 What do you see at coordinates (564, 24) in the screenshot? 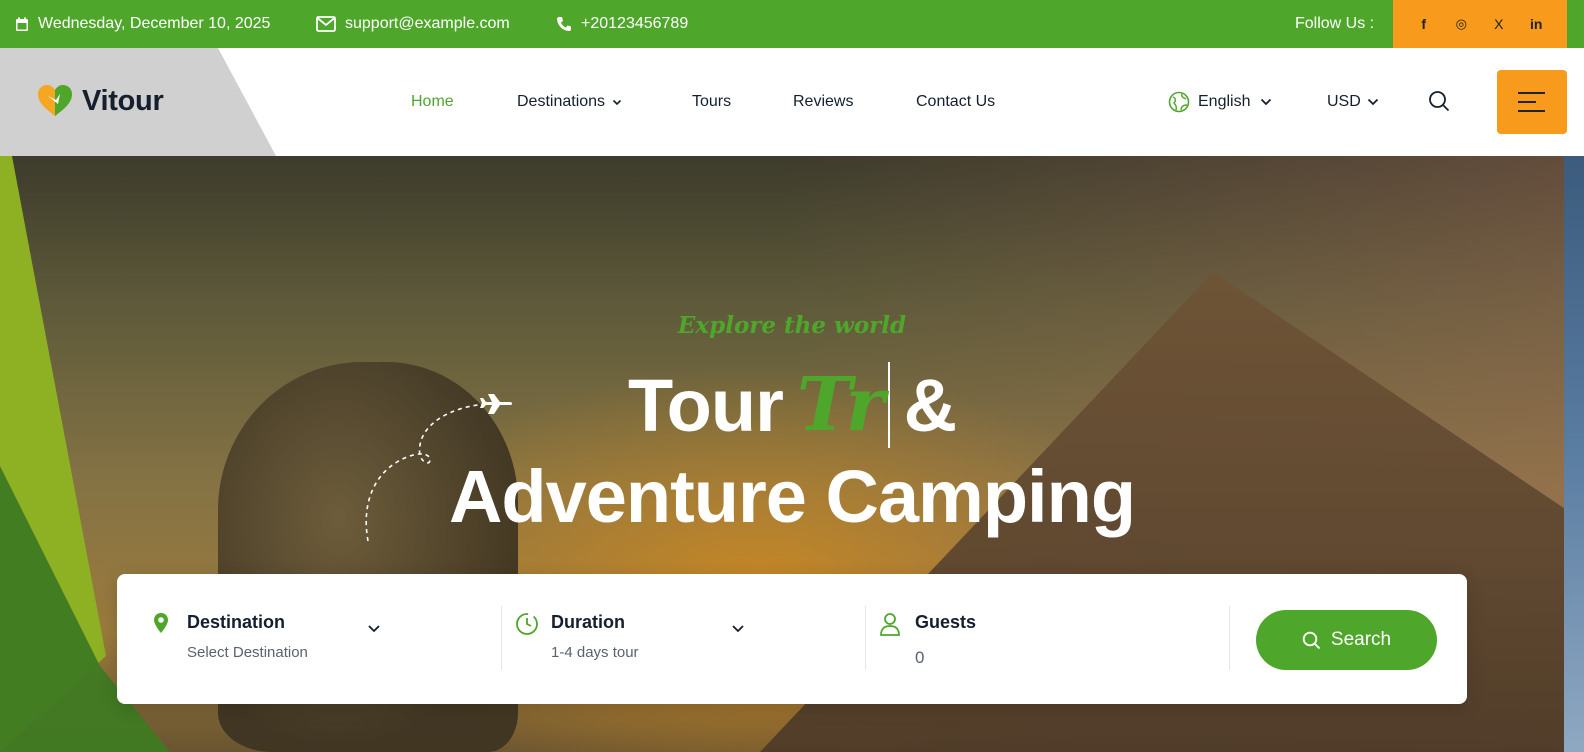
I see `phone-icon` at bounding box center [564, 24].